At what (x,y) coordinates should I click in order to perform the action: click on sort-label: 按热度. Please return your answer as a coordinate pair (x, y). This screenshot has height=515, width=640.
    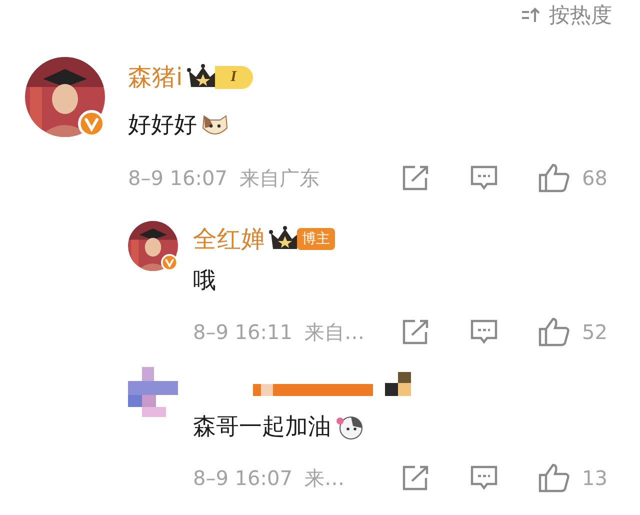
    Looking at the image, I should click on (580, 15).